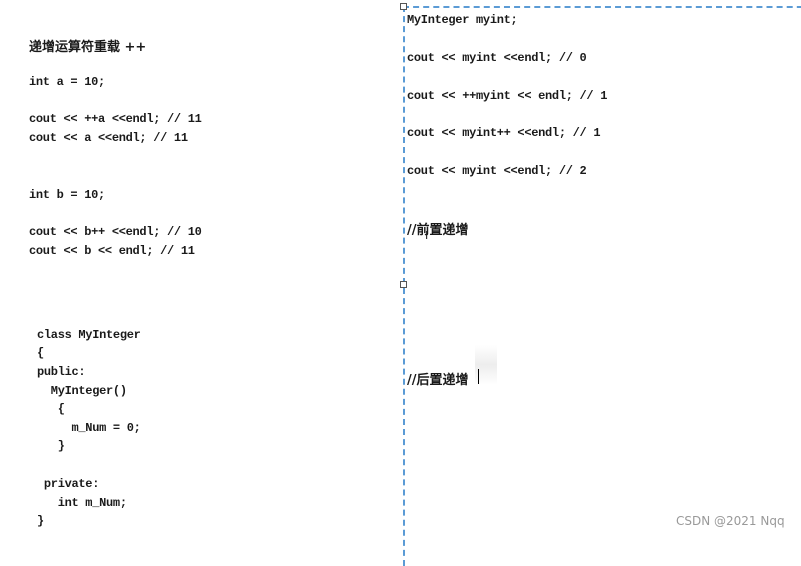  I want to click on comment-postfix-increment: //后置递增, so click(438, 378).